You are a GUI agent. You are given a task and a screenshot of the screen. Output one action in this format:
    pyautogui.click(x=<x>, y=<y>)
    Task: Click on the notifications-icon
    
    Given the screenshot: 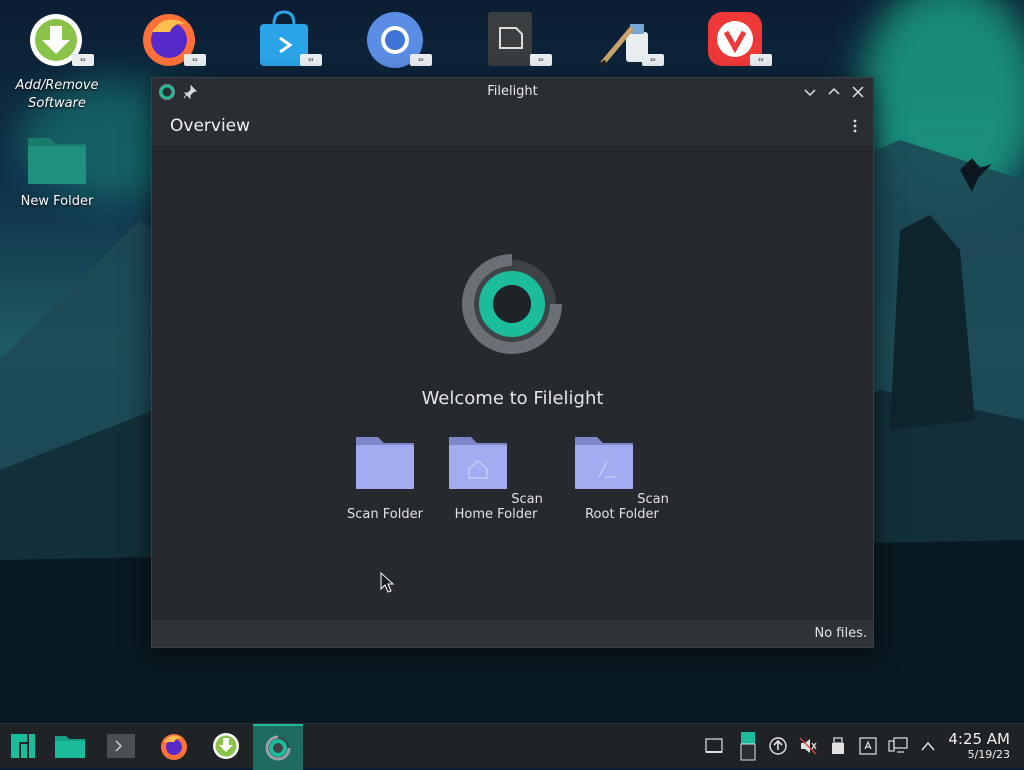 What is the action you would take?
    pyautogui.click(x=868, y=746)
    